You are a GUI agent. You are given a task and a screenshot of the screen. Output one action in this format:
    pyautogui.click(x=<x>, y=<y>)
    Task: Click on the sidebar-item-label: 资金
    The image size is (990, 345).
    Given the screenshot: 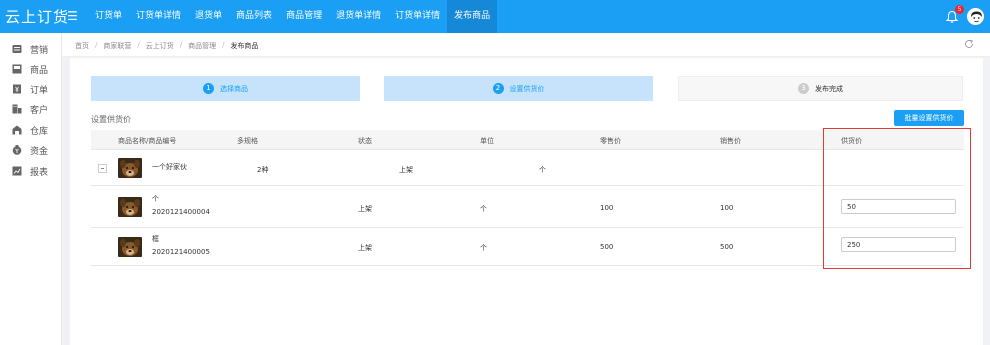 What is the action you would take?
    pyautogui.click(x=39, y=151)
    